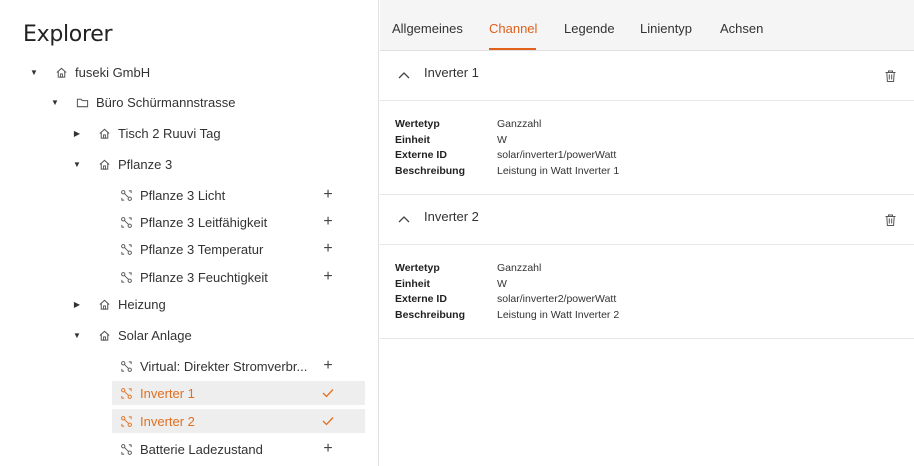  What do you see at coordinates (558, 171) in the screenshot?
I see `prop-value: Leistung in Watt Inverter 1` at bounding box center [558, 171].